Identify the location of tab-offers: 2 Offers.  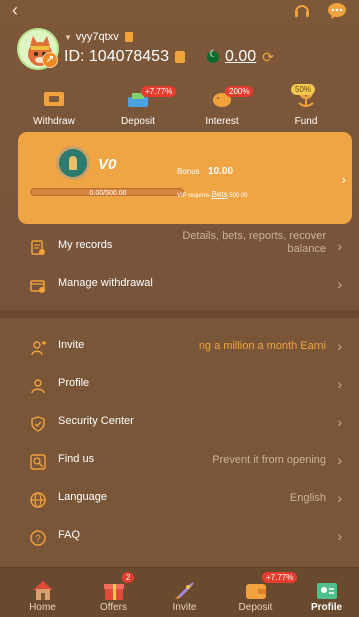
(113, 594).